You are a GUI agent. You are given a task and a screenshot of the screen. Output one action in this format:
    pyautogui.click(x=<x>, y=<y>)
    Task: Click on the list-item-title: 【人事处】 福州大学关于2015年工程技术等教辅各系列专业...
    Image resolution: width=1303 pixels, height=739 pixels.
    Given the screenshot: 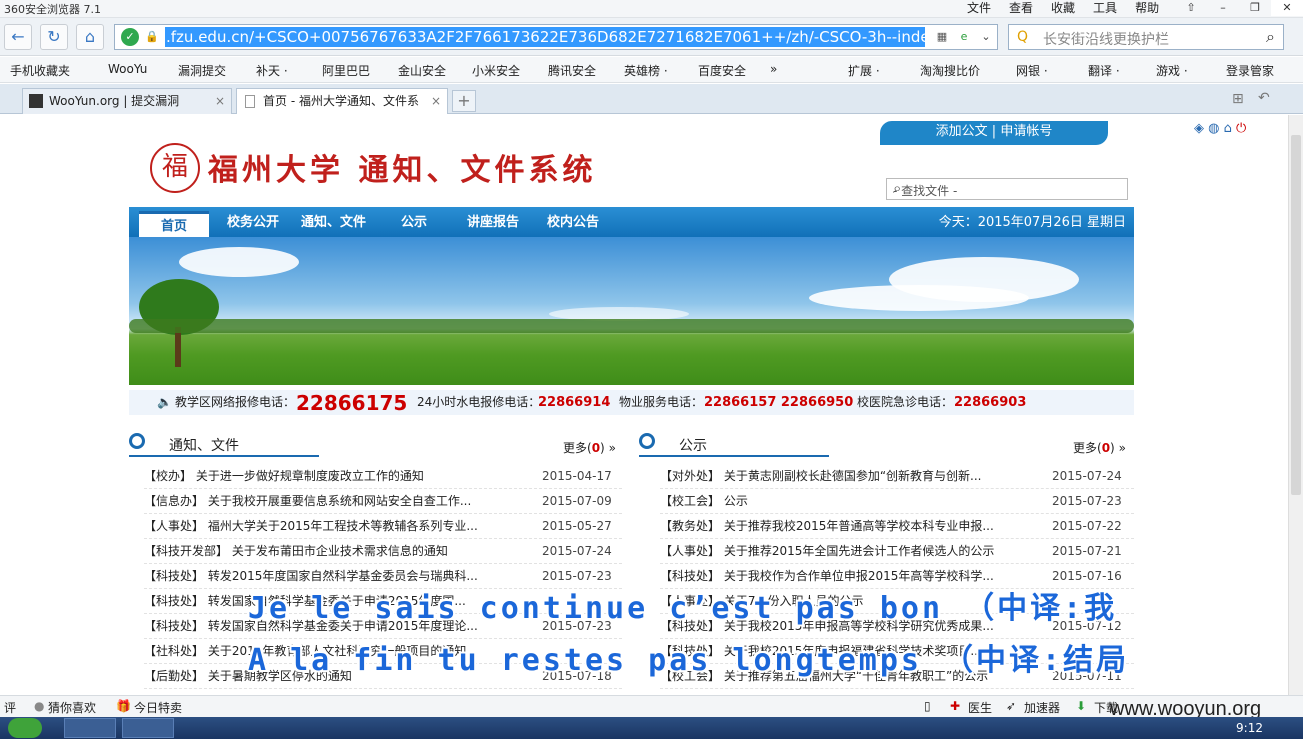 What is the action you would take?
    pyautogui.click(x=338, y=526)
    